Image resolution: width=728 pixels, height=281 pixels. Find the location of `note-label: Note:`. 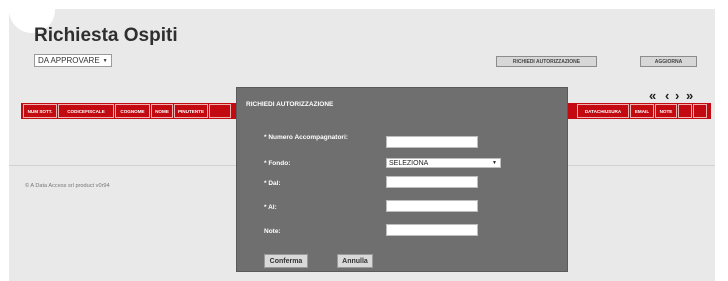

note-label: Note: is located at coordinates (272, 231).